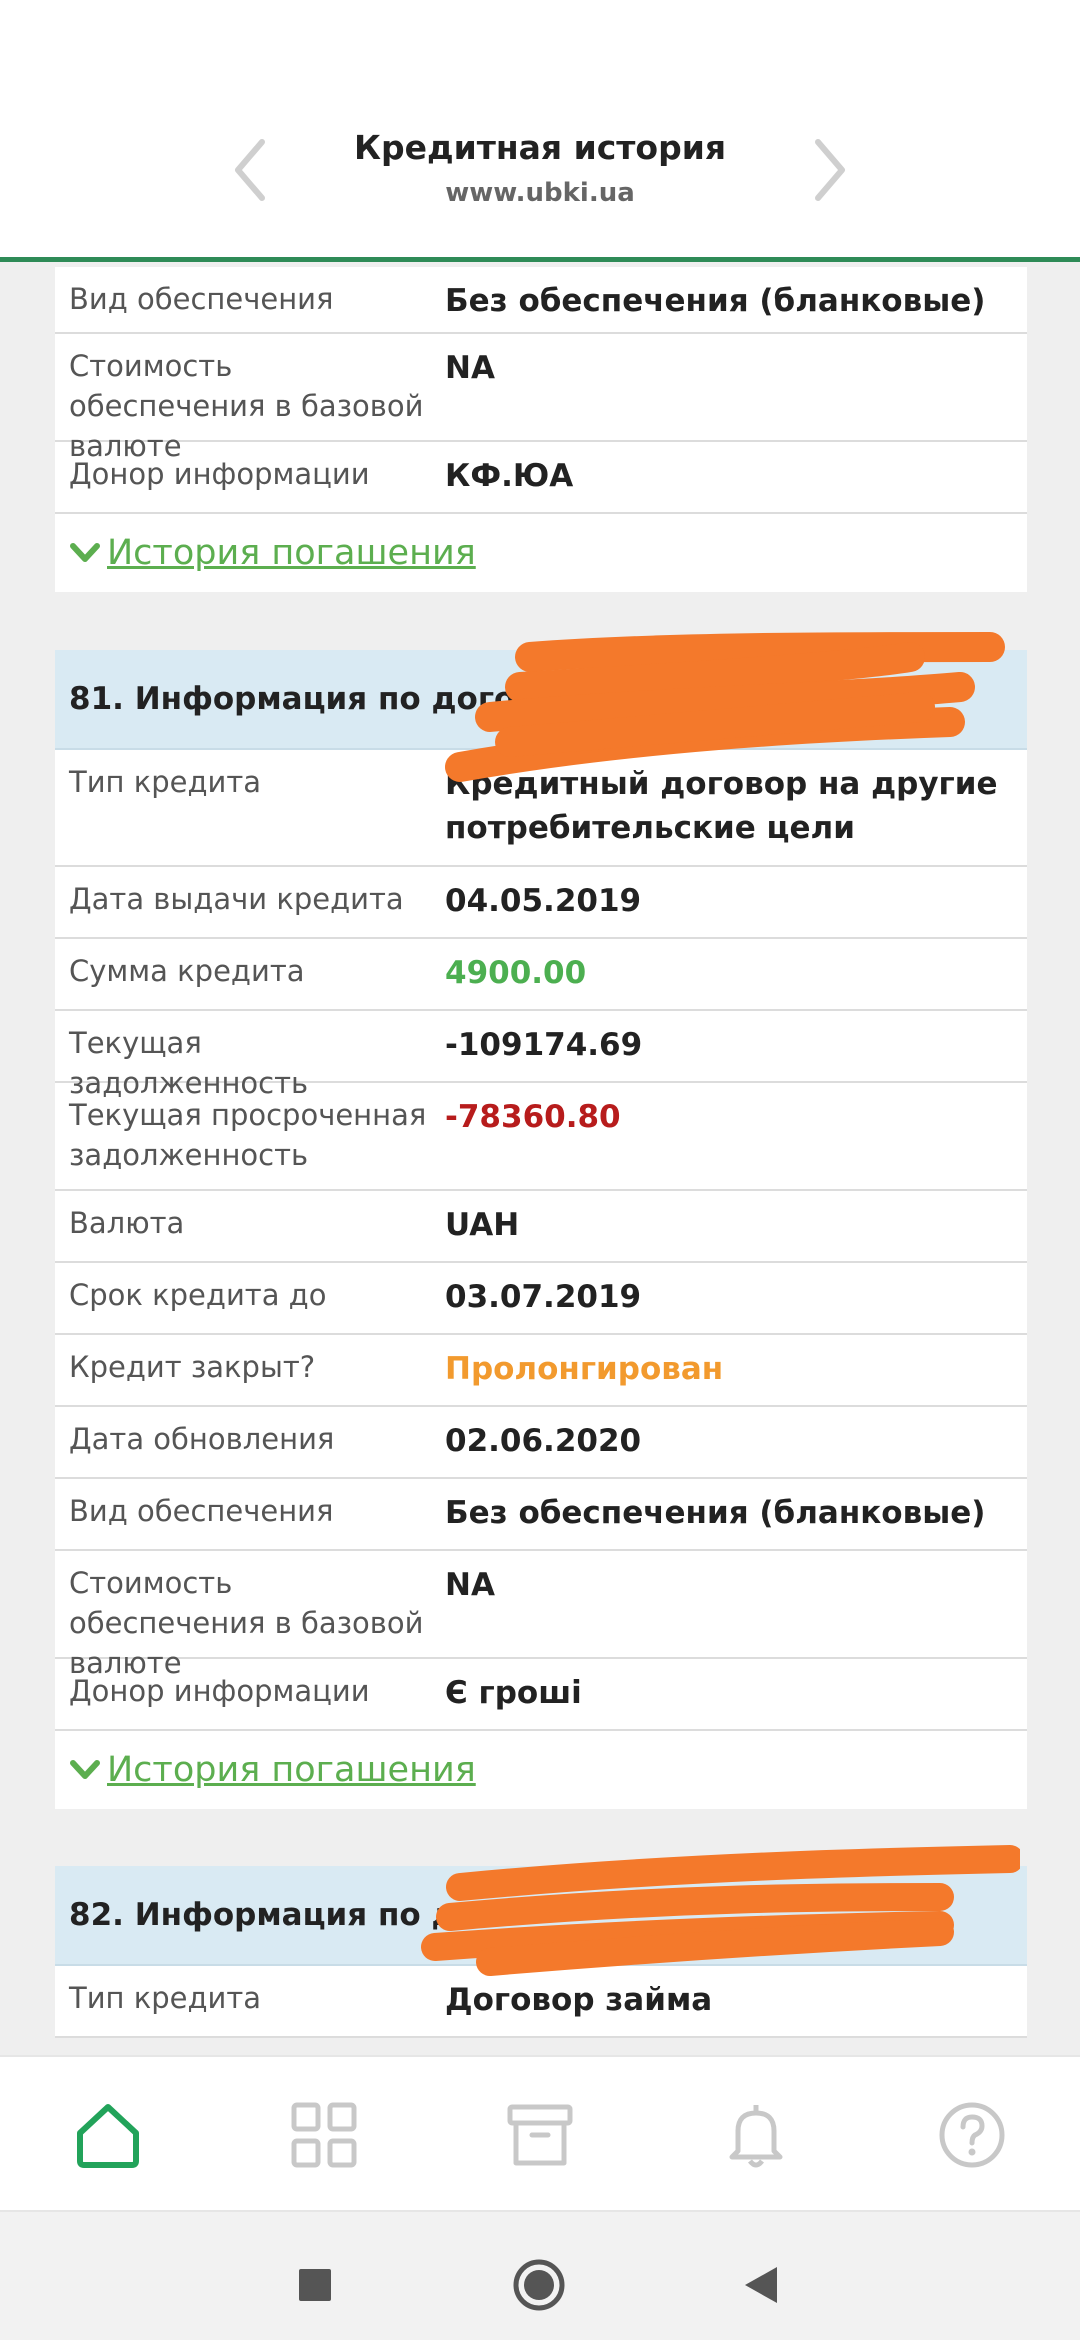  I want to click on recents-square-icon, so click(315, 2285).